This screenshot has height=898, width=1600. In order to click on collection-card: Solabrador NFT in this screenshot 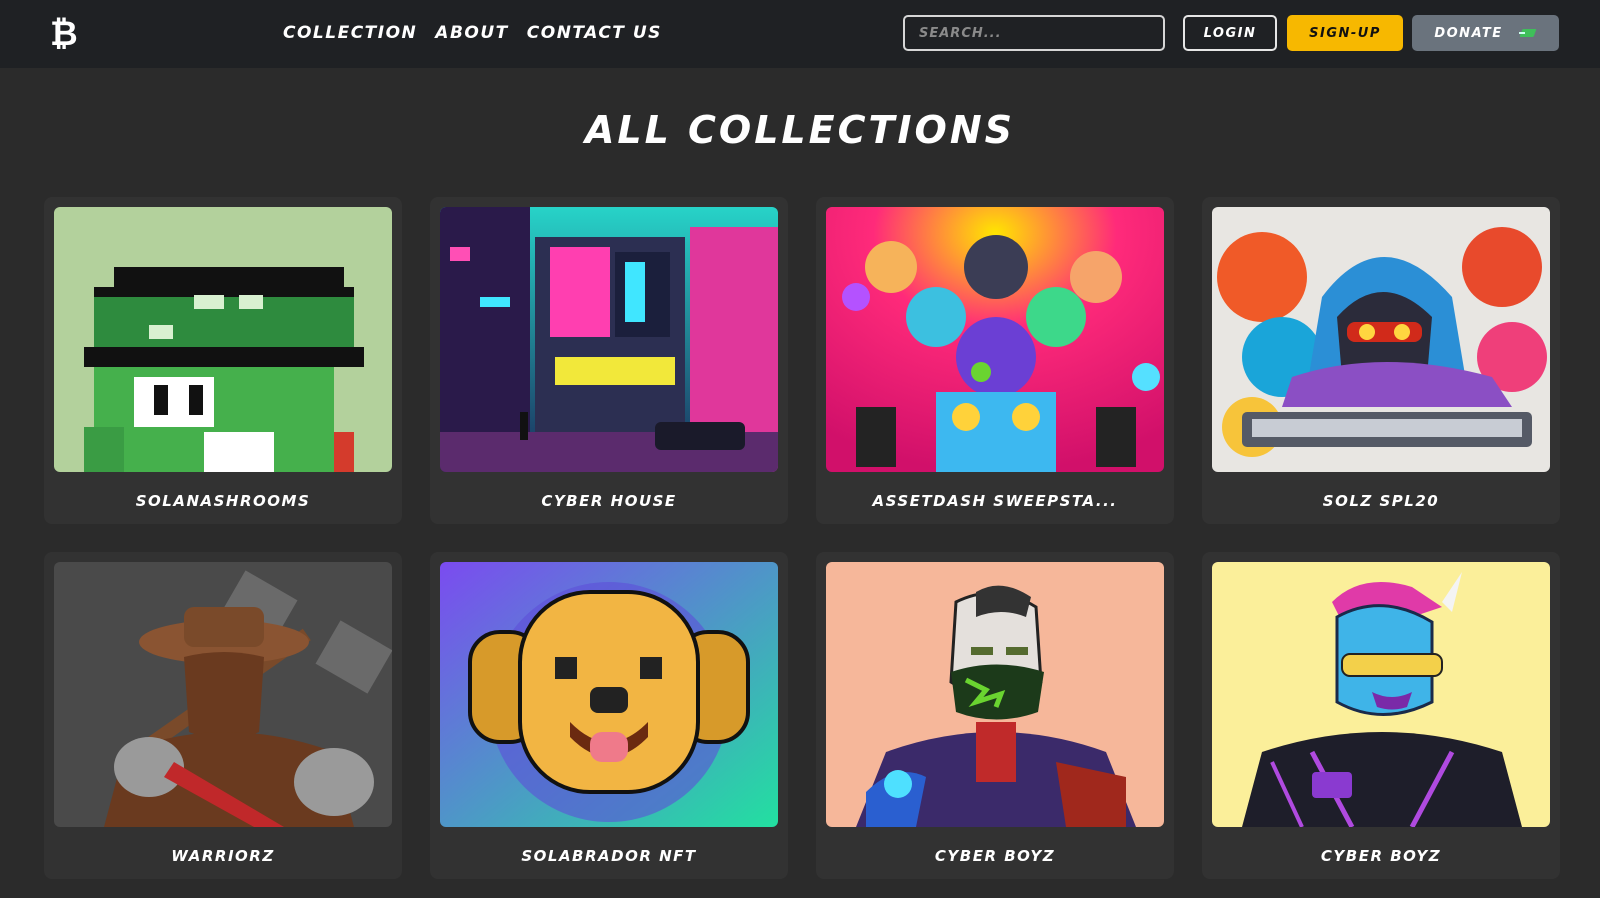, I will do `click(609, 715)`.